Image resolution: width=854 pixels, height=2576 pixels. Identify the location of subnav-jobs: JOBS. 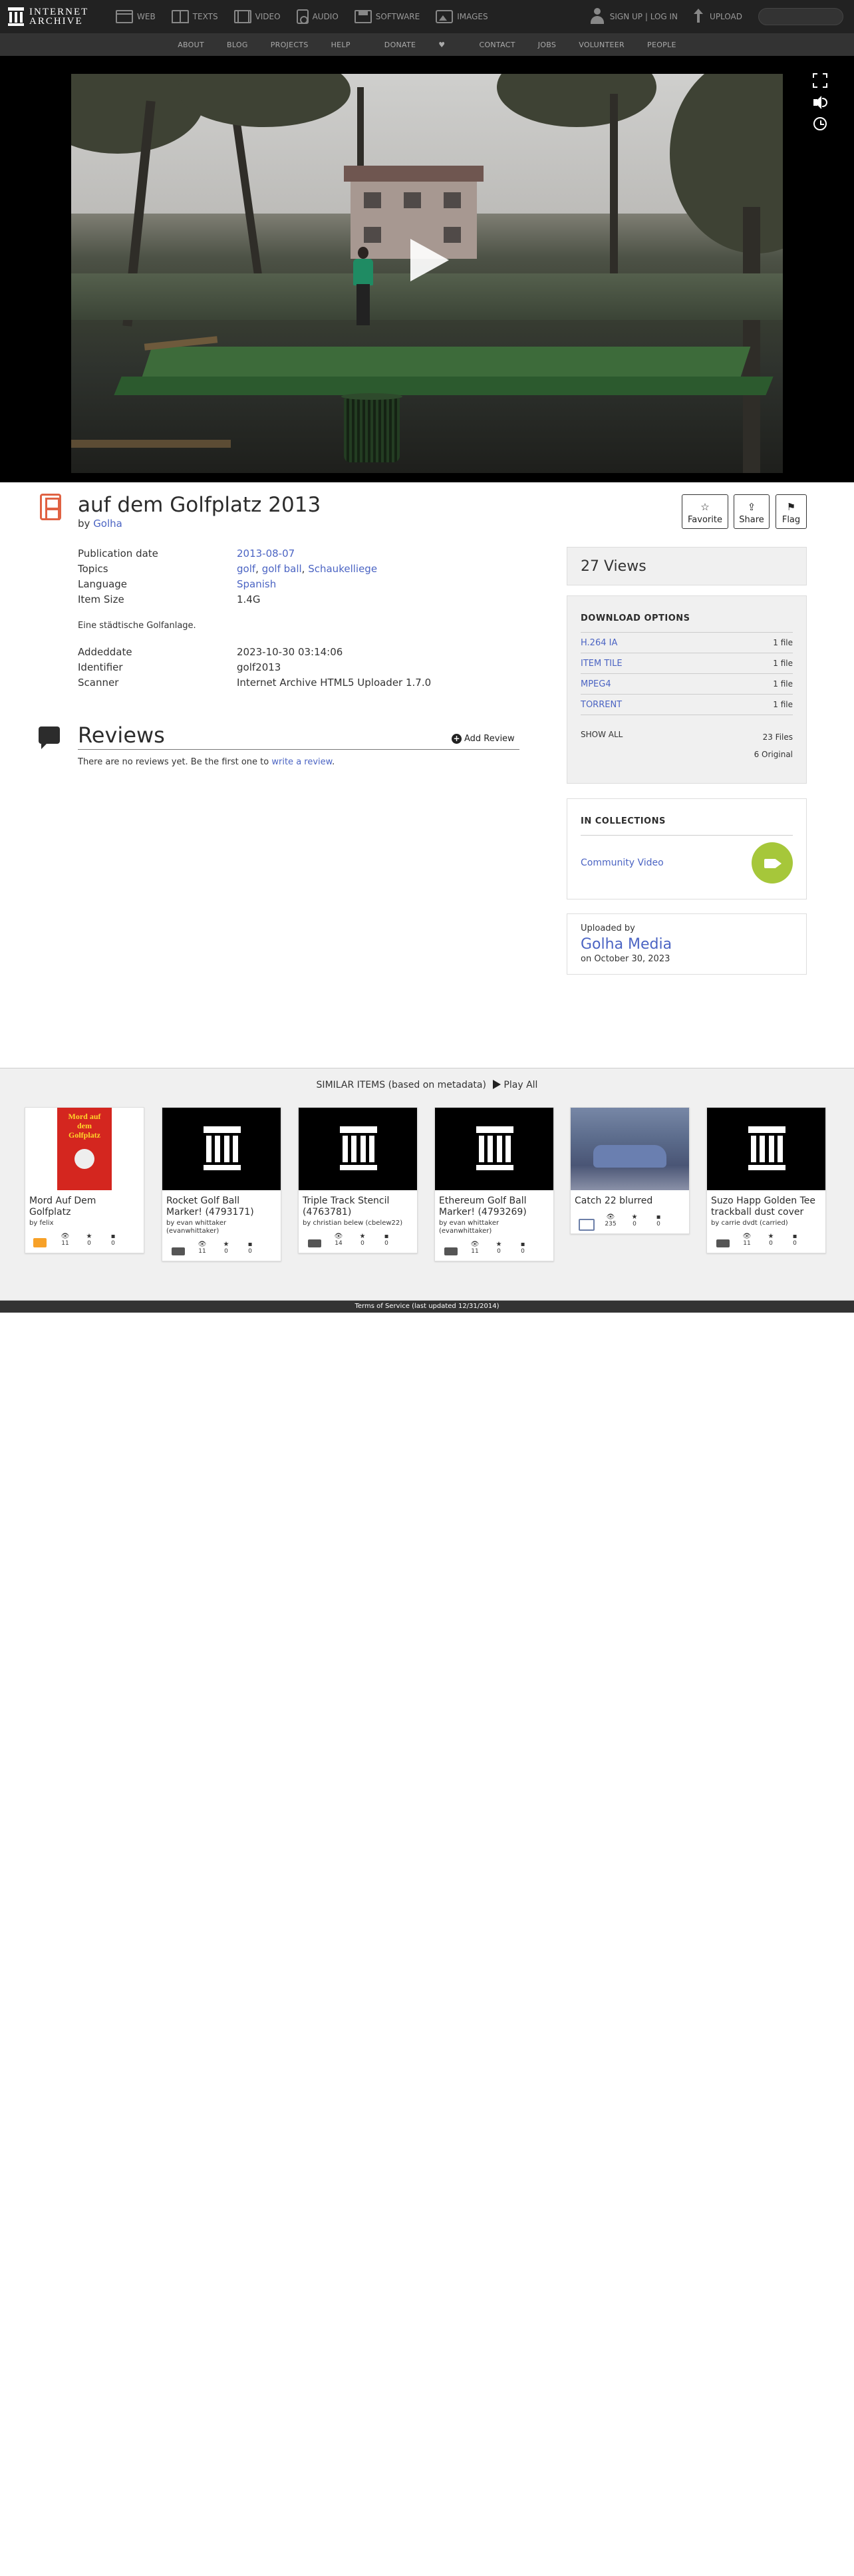
(547, 45).